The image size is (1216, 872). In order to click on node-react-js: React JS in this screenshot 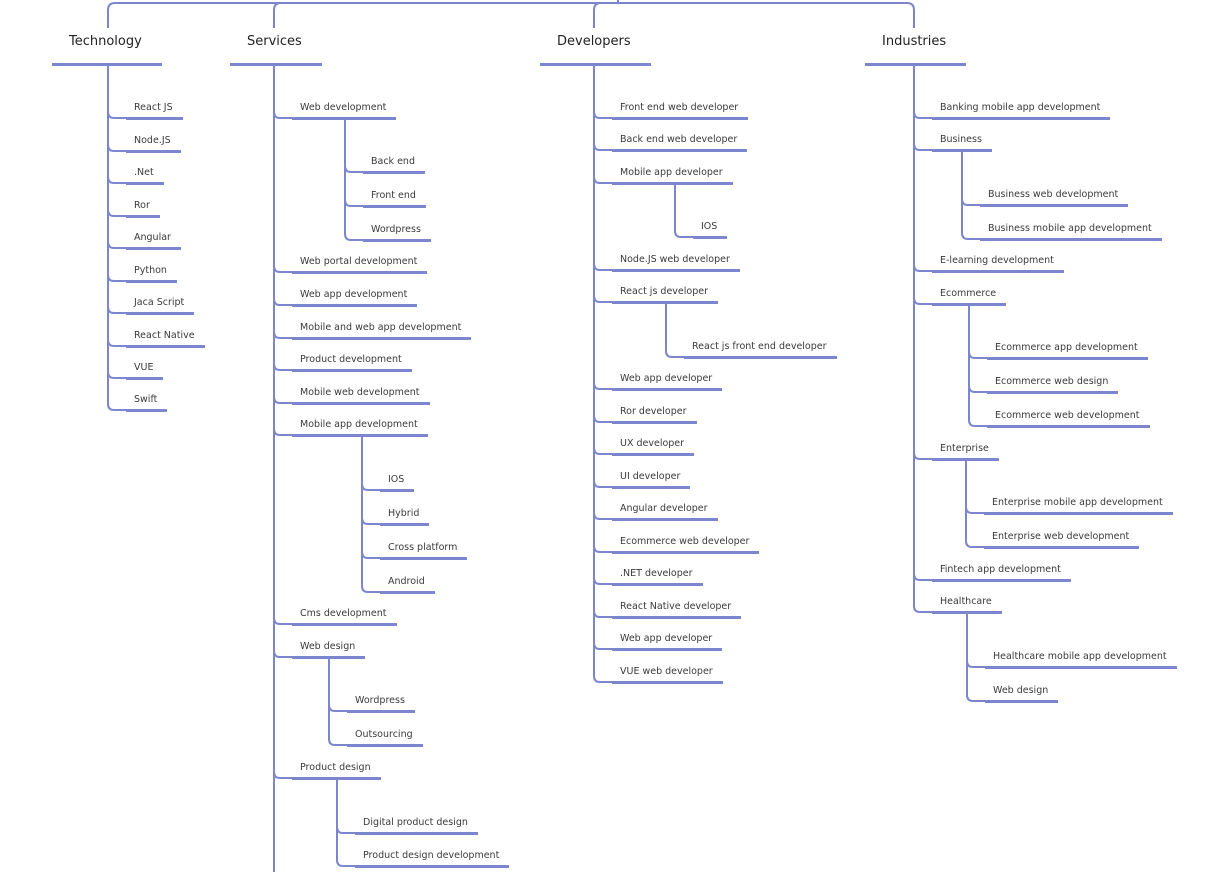, I will do `click(154, 110)`.